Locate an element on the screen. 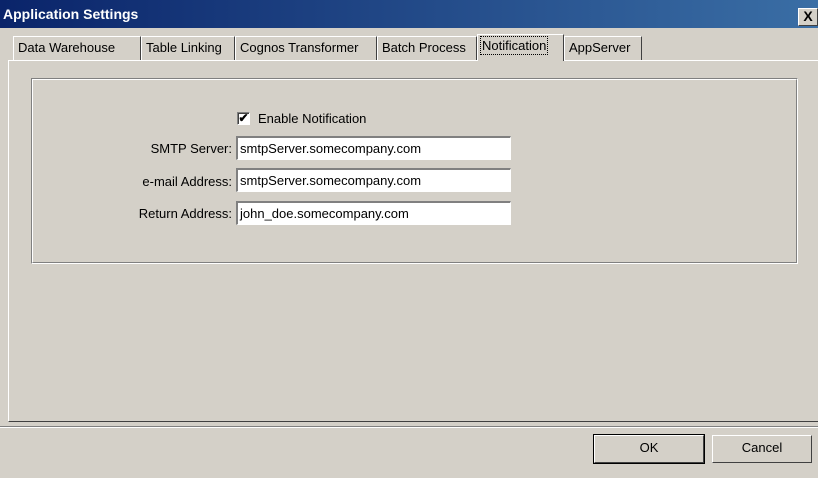  tab-label: Data Warehouse is located at coordinates (67, 47).